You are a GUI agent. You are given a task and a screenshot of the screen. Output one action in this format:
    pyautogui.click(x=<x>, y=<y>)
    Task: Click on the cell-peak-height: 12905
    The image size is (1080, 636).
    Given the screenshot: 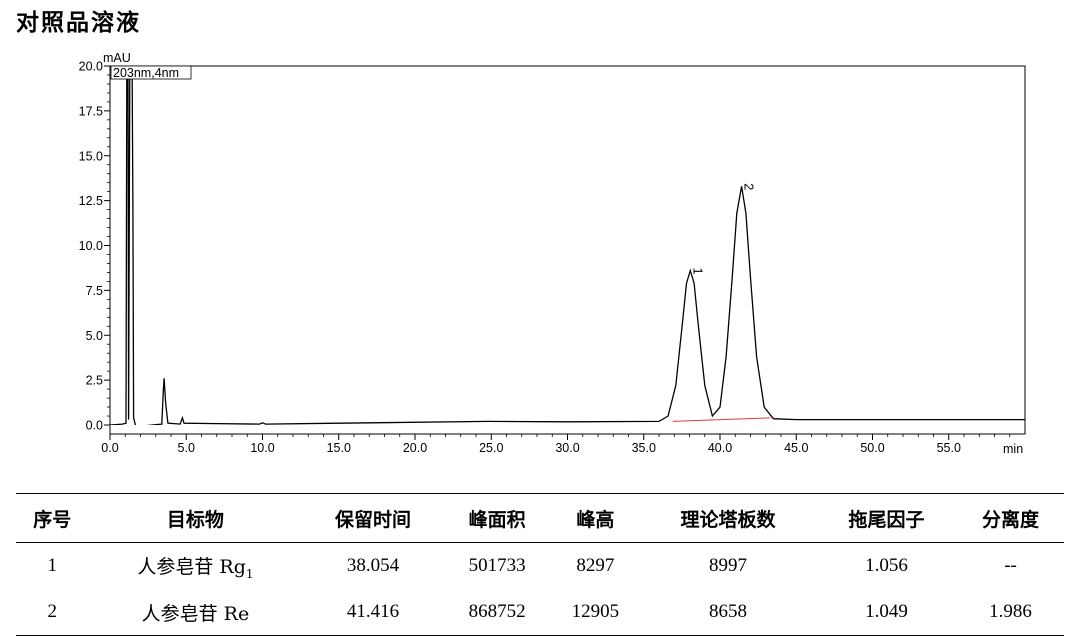 What is the action you would take?
    pyautogui.click(x=595, y=612)
    